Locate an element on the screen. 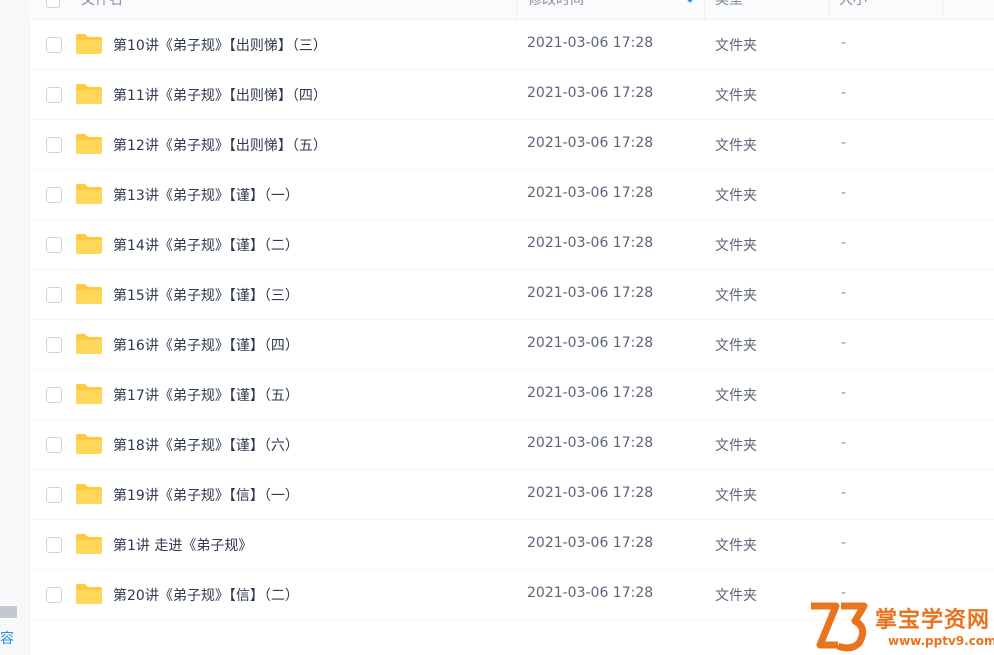  column-header-type: 类型 is located at coordinates (767, 9).